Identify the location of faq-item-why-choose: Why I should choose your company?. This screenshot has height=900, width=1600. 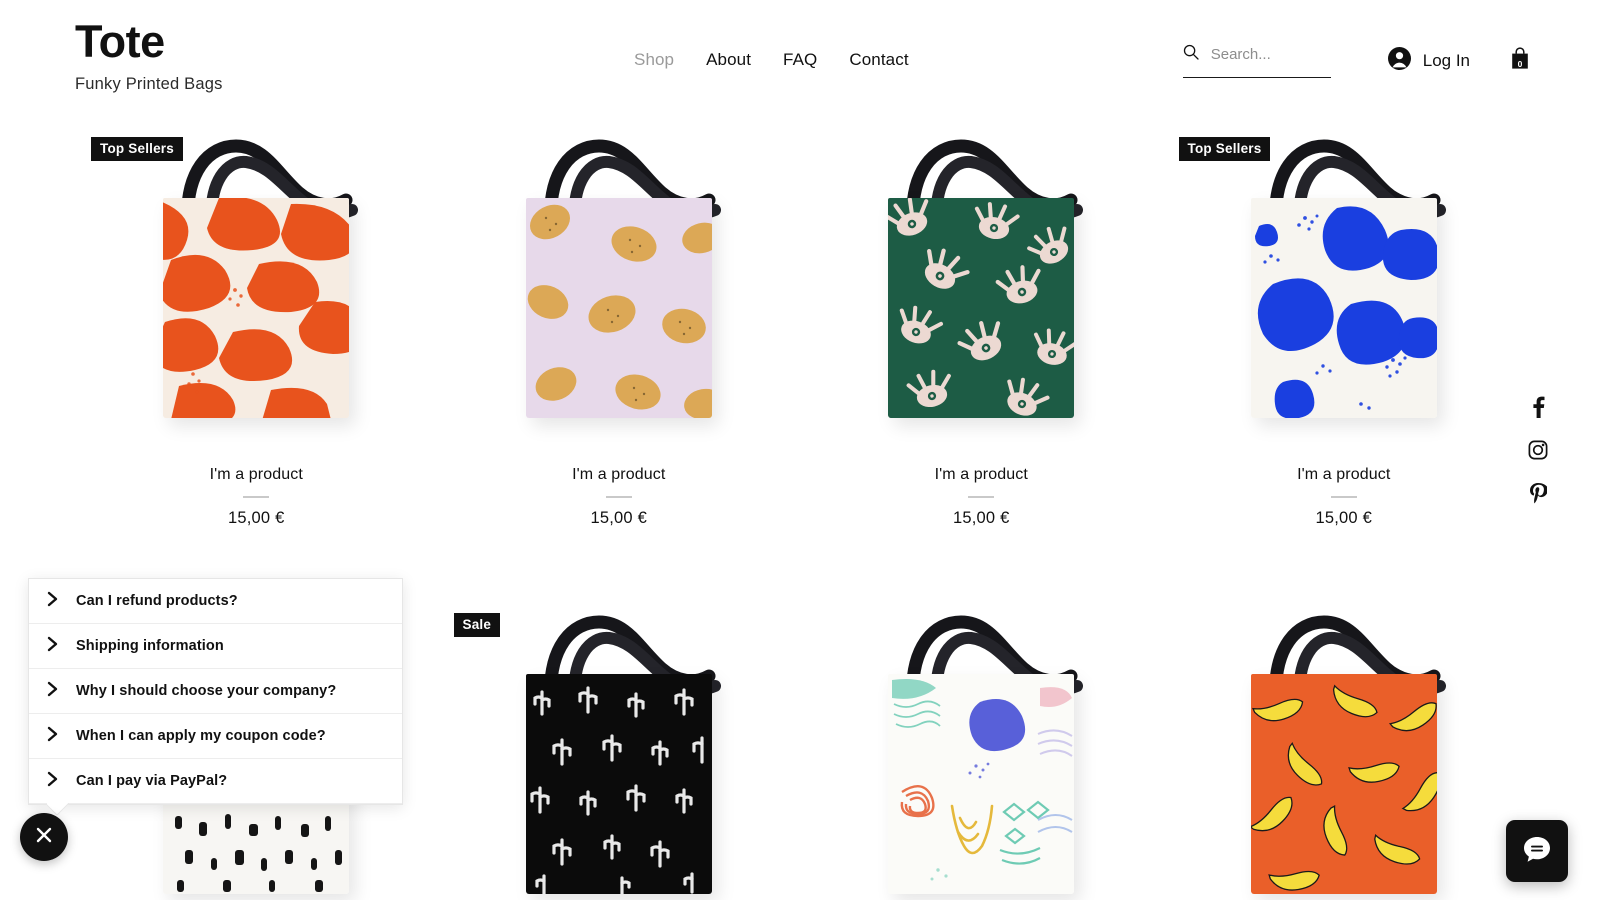
(215, 691).